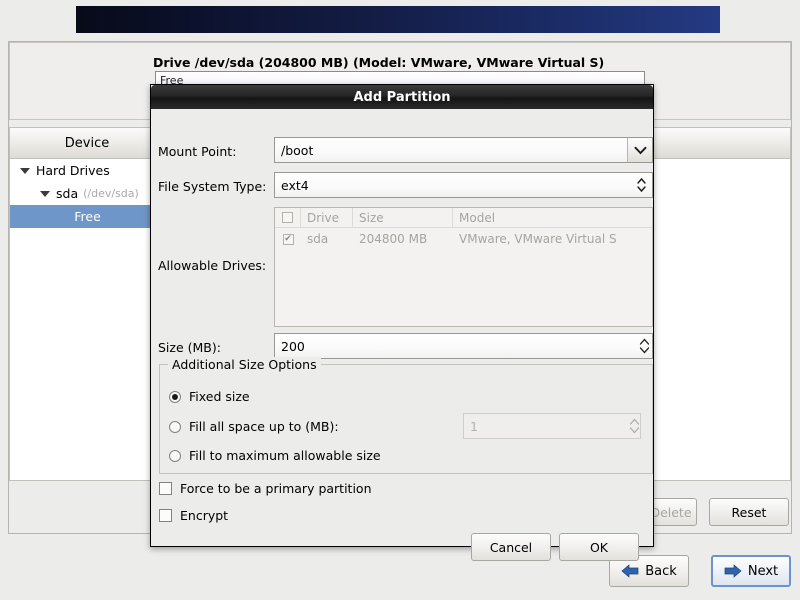 The height and width of the screenshot is (600, 800). I want to click on tree-item-device-path: (/dev/sda), so click(111, 193).